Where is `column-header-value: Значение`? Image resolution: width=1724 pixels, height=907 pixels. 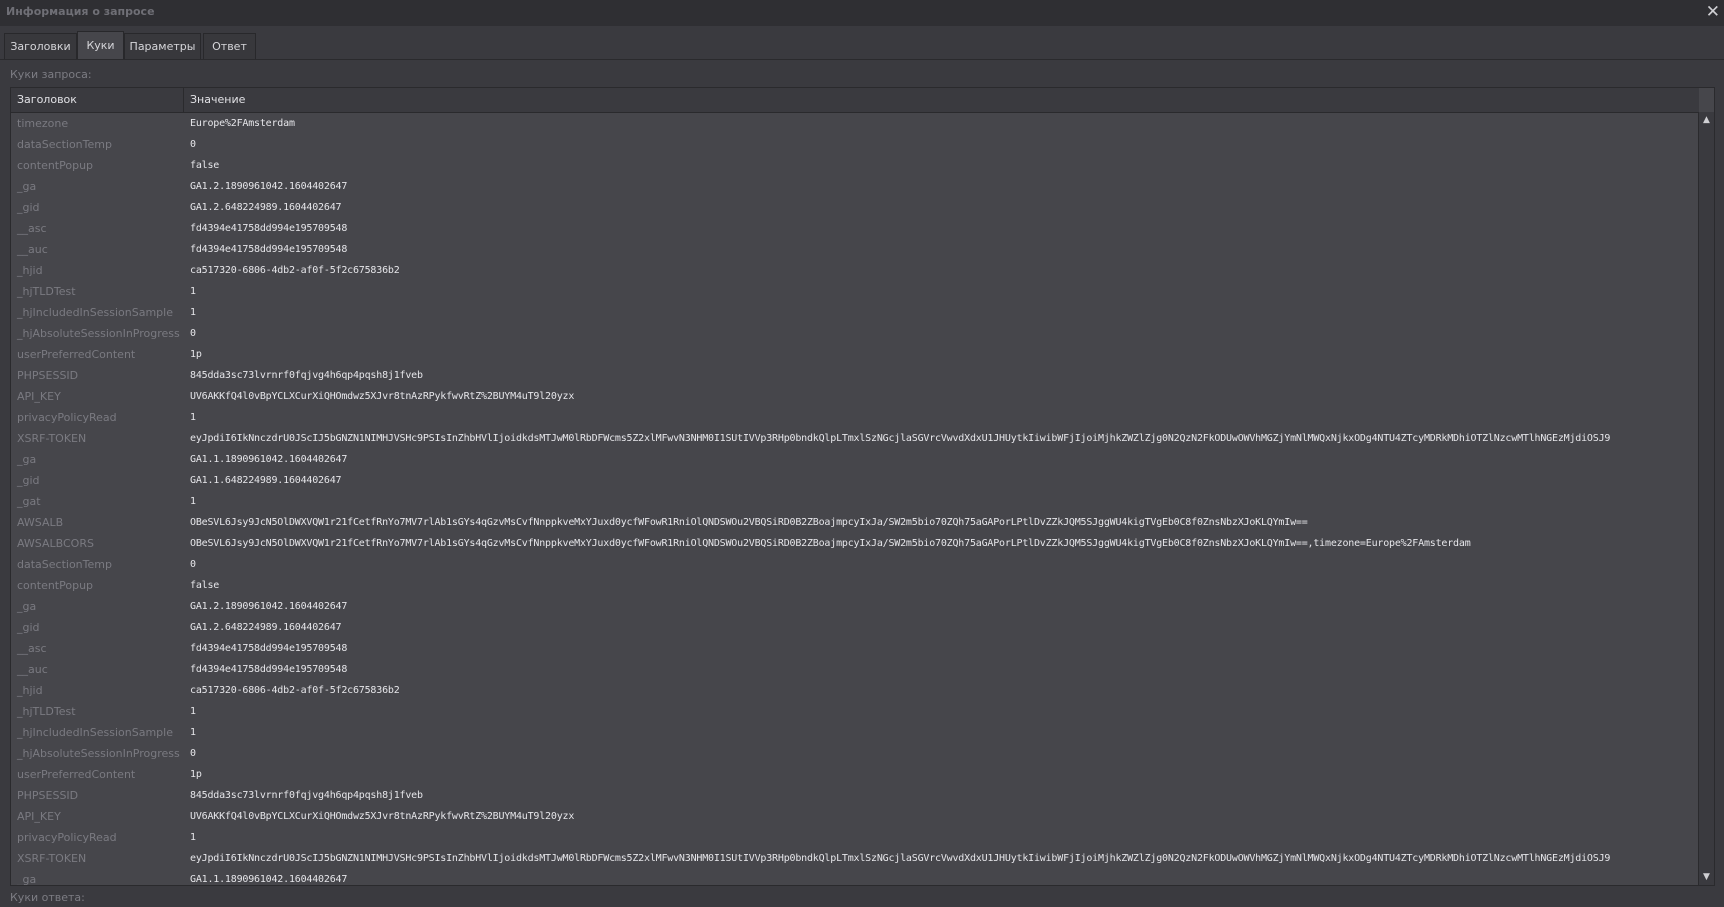
column-header-value: Значение is located at coordinates (214, 100).